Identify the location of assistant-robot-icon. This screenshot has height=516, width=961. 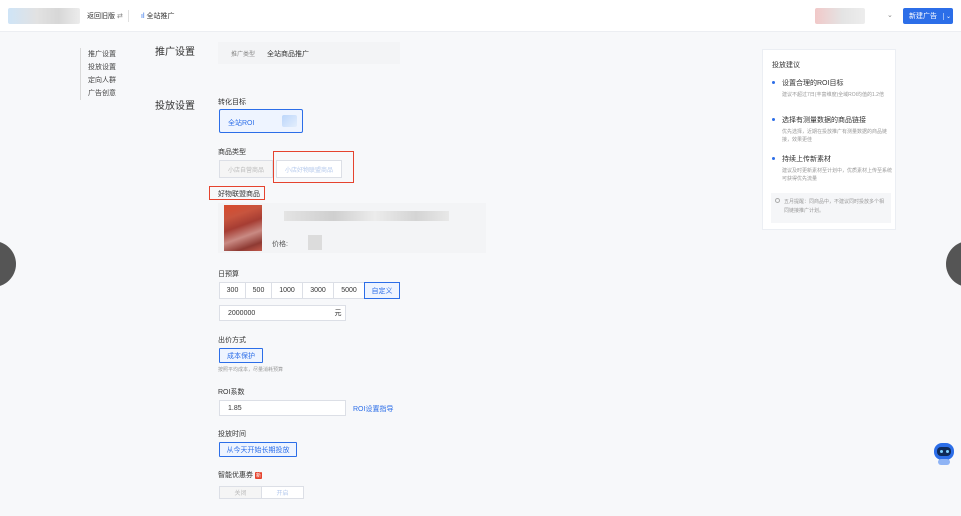
(944, 453).